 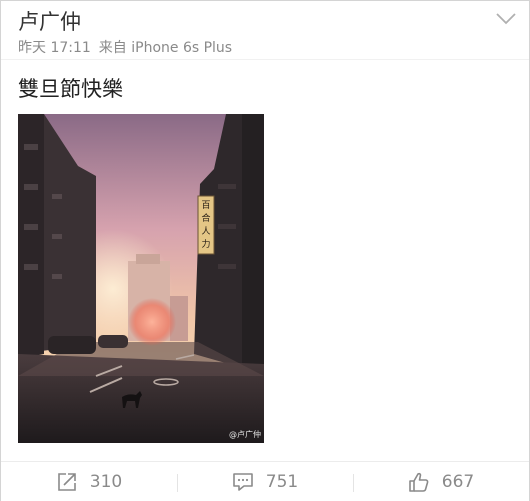 I want to click on repost-button: 310, so click(x=89, y=481).